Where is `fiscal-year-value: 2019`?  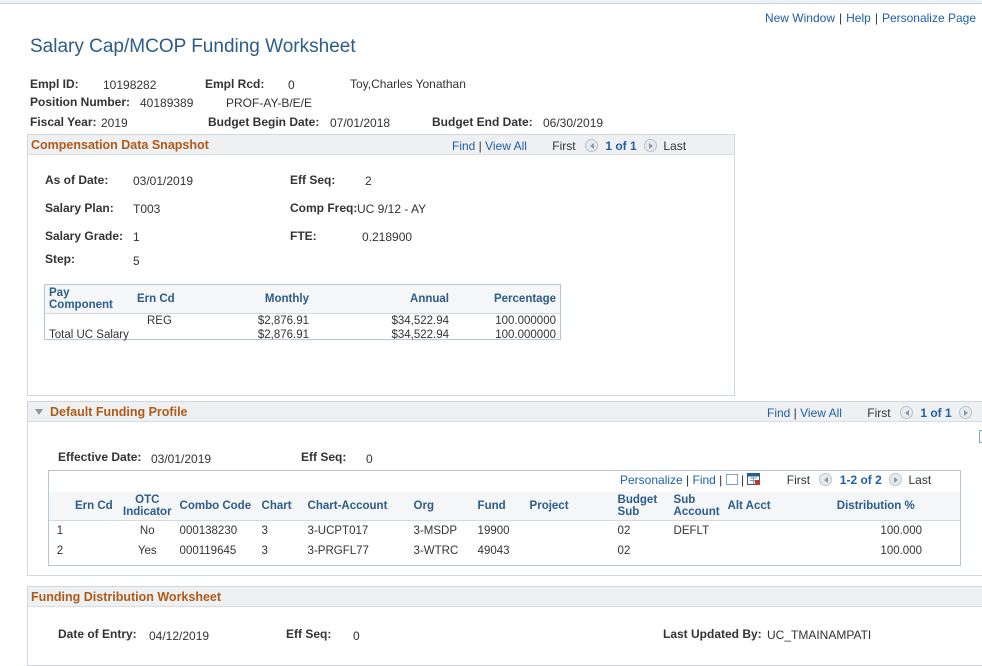
fiscal-year-value: 2019 is located at coordinates (114, 123).